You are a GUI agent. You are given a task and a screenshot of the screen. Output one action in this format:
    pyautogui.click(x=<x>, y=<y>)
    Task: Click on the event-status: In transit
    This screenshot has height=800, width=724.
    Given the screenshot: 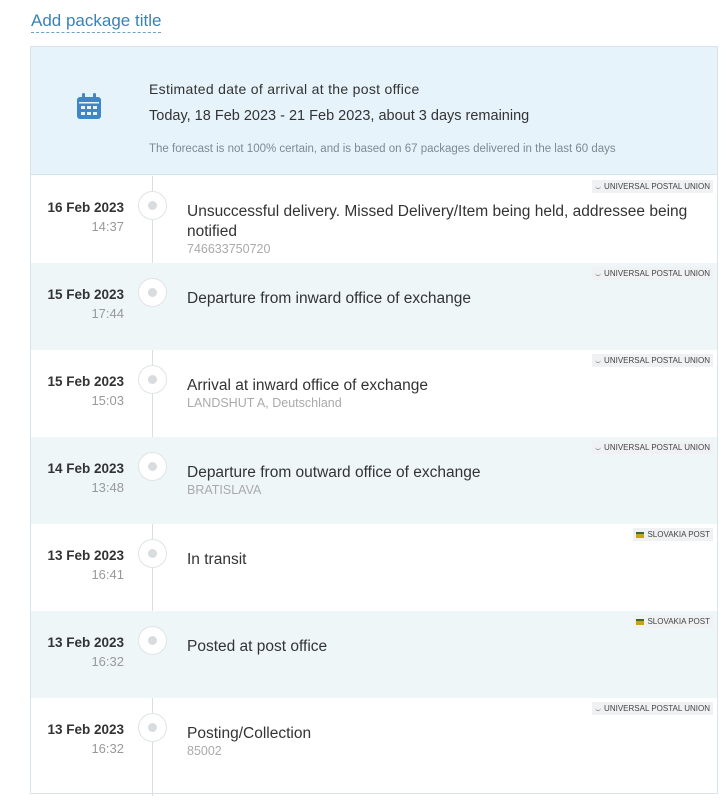 What is the action you would take?
    pyautogui.click(x=217, y=559)
    